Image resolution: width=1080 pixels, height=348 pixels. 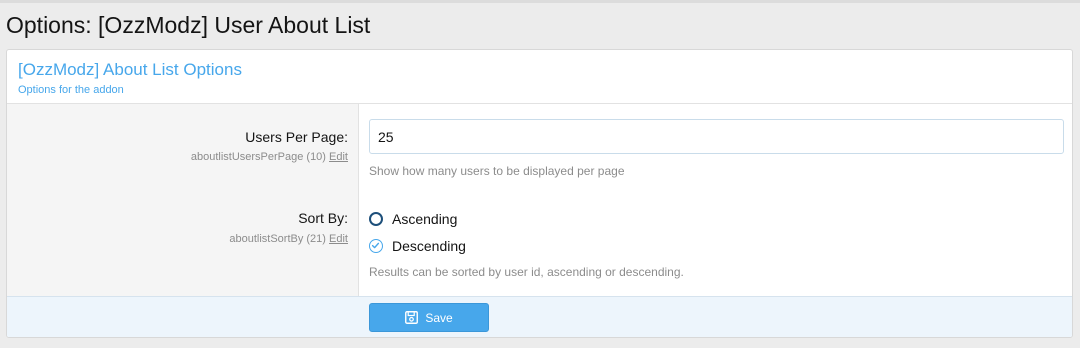 I want to click on users-per-page-edit-link: Edit, so click(x=338, y=157).